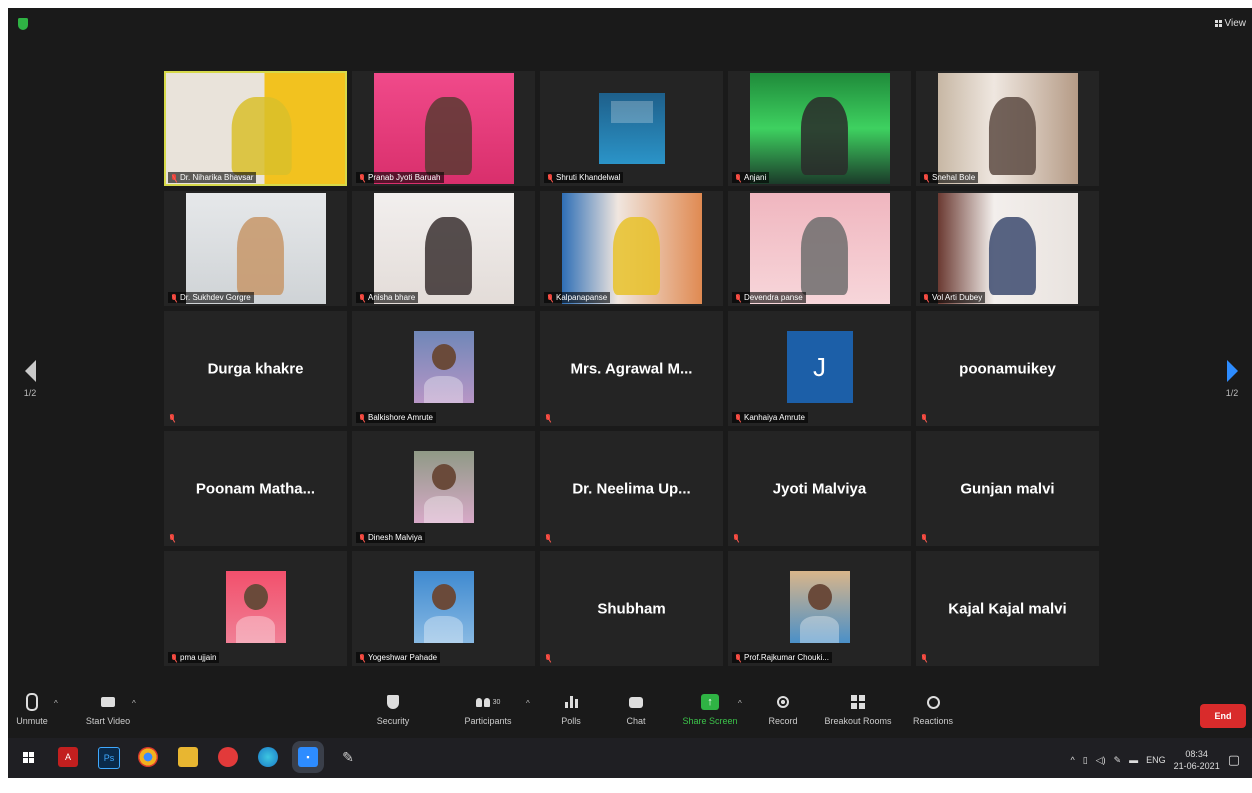  Describe the element at coordinates (774, 417) in the screenshot. I see `participant-name: Kanhaiya Amrute` at that location.